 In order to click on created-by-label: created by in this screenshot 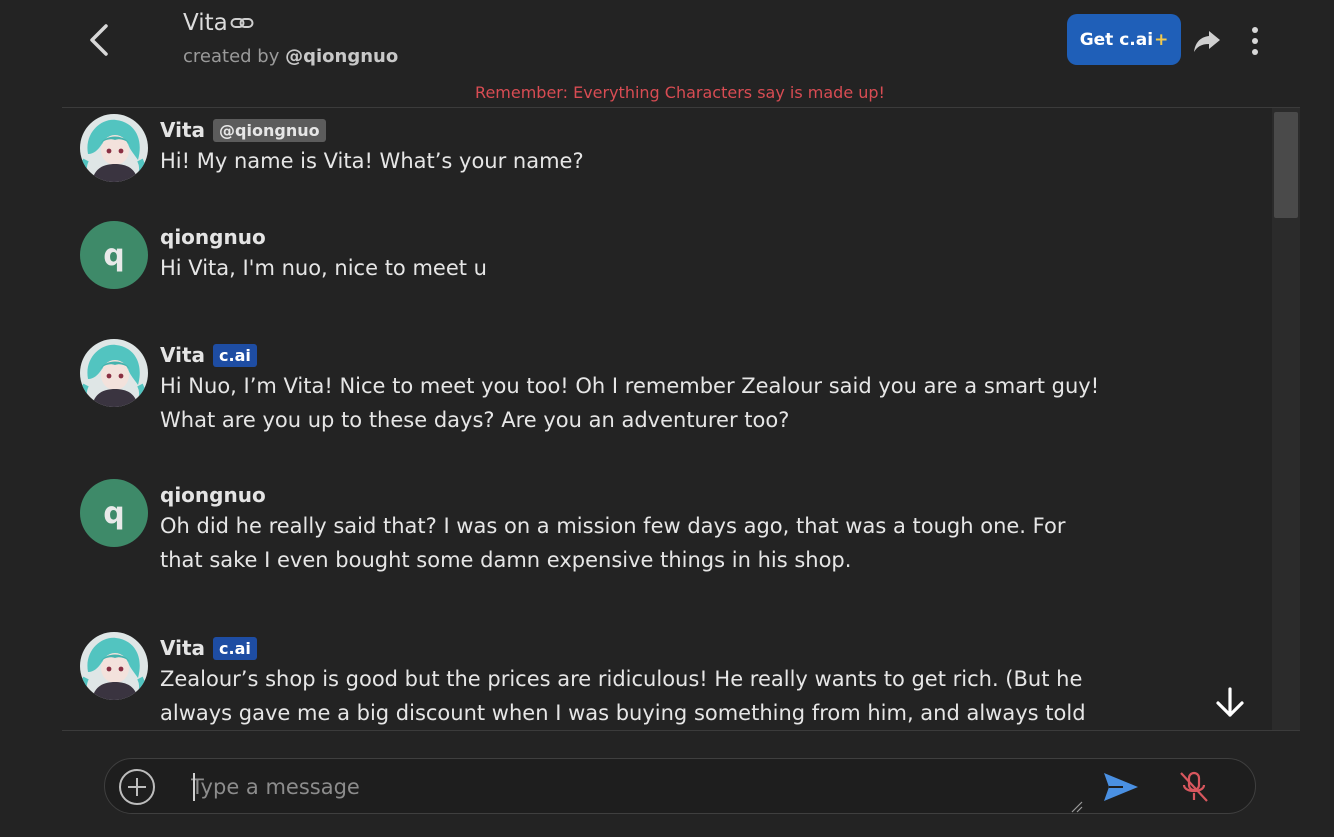, I will do `click(231, 56)`.